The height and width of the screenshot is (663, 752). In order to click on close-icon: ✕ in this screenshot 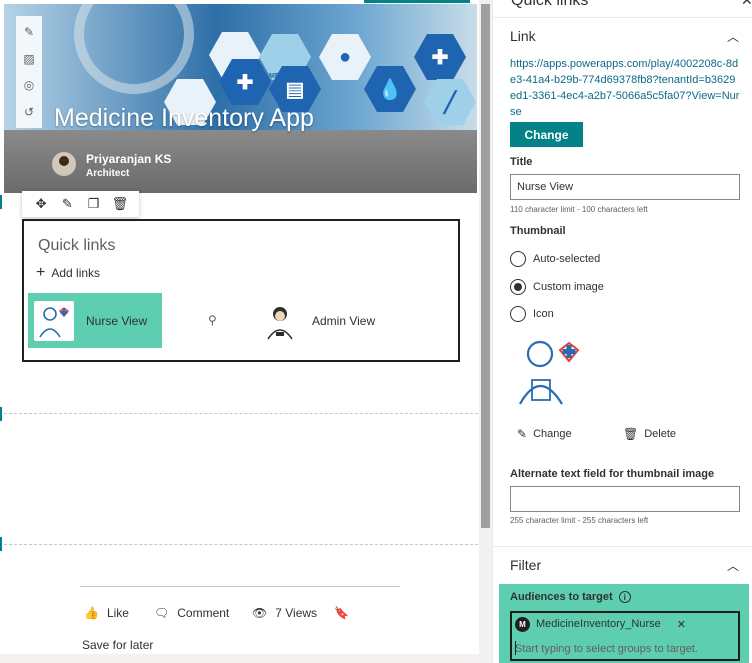, I will do `click(746, 4)`.